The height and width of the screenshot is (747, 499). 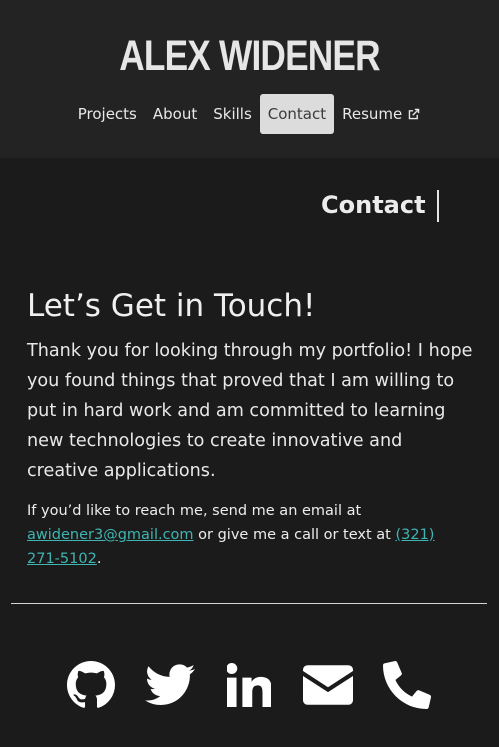 I want to click on linkedin-icon, so click(x=249, y=685).